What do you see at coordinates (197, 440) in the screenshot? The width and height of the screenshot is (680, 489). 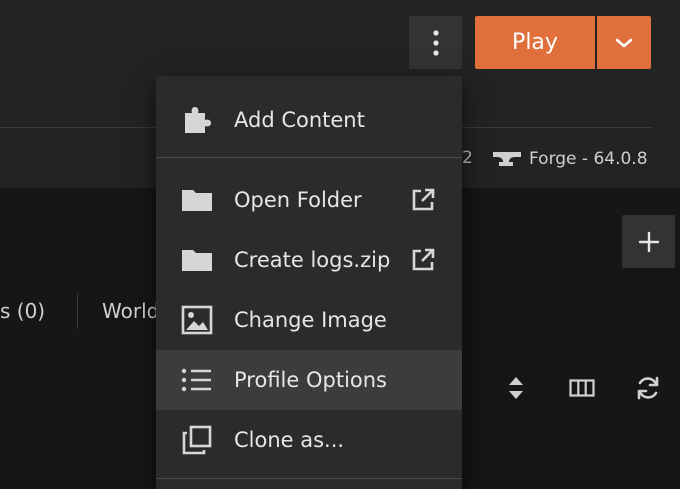 I see `clone-icon` at bounding box center [197, 440].